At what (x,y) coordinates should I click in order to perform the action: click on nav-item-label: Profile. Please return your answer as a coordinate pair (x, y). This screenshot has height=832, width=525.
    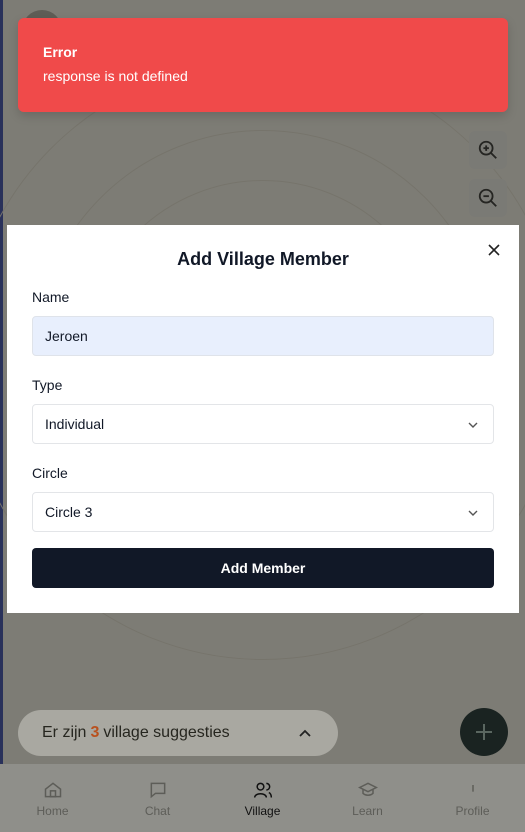
    Looking at the image, I should click on (472, 811).